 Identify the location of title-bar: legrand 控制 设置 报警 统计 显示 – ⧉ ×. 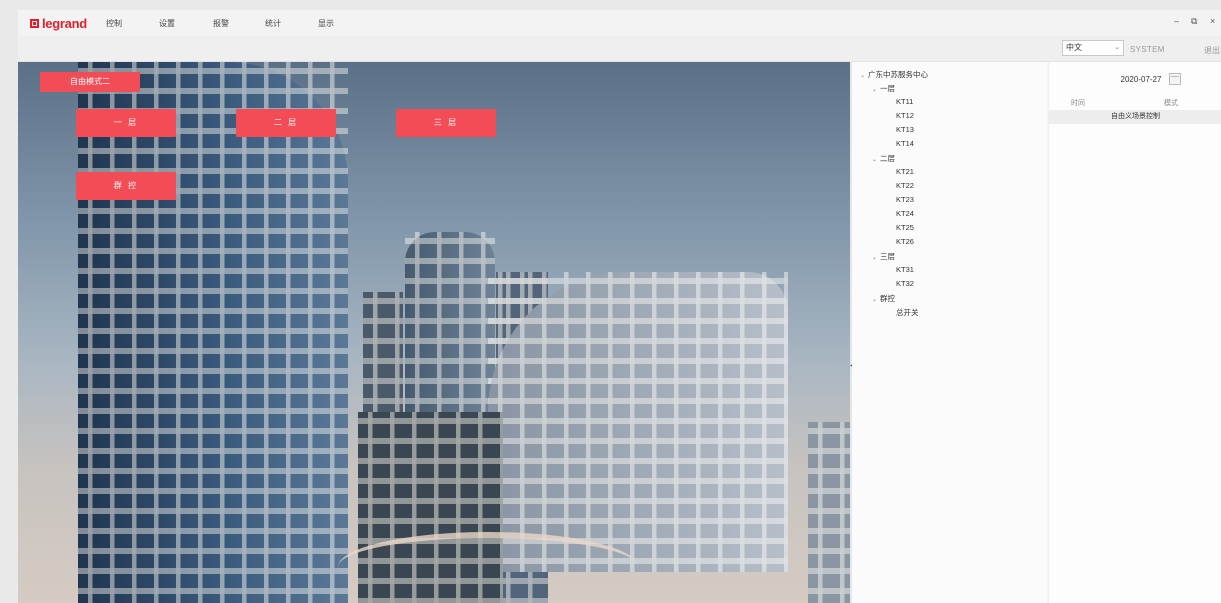
(619, 23).